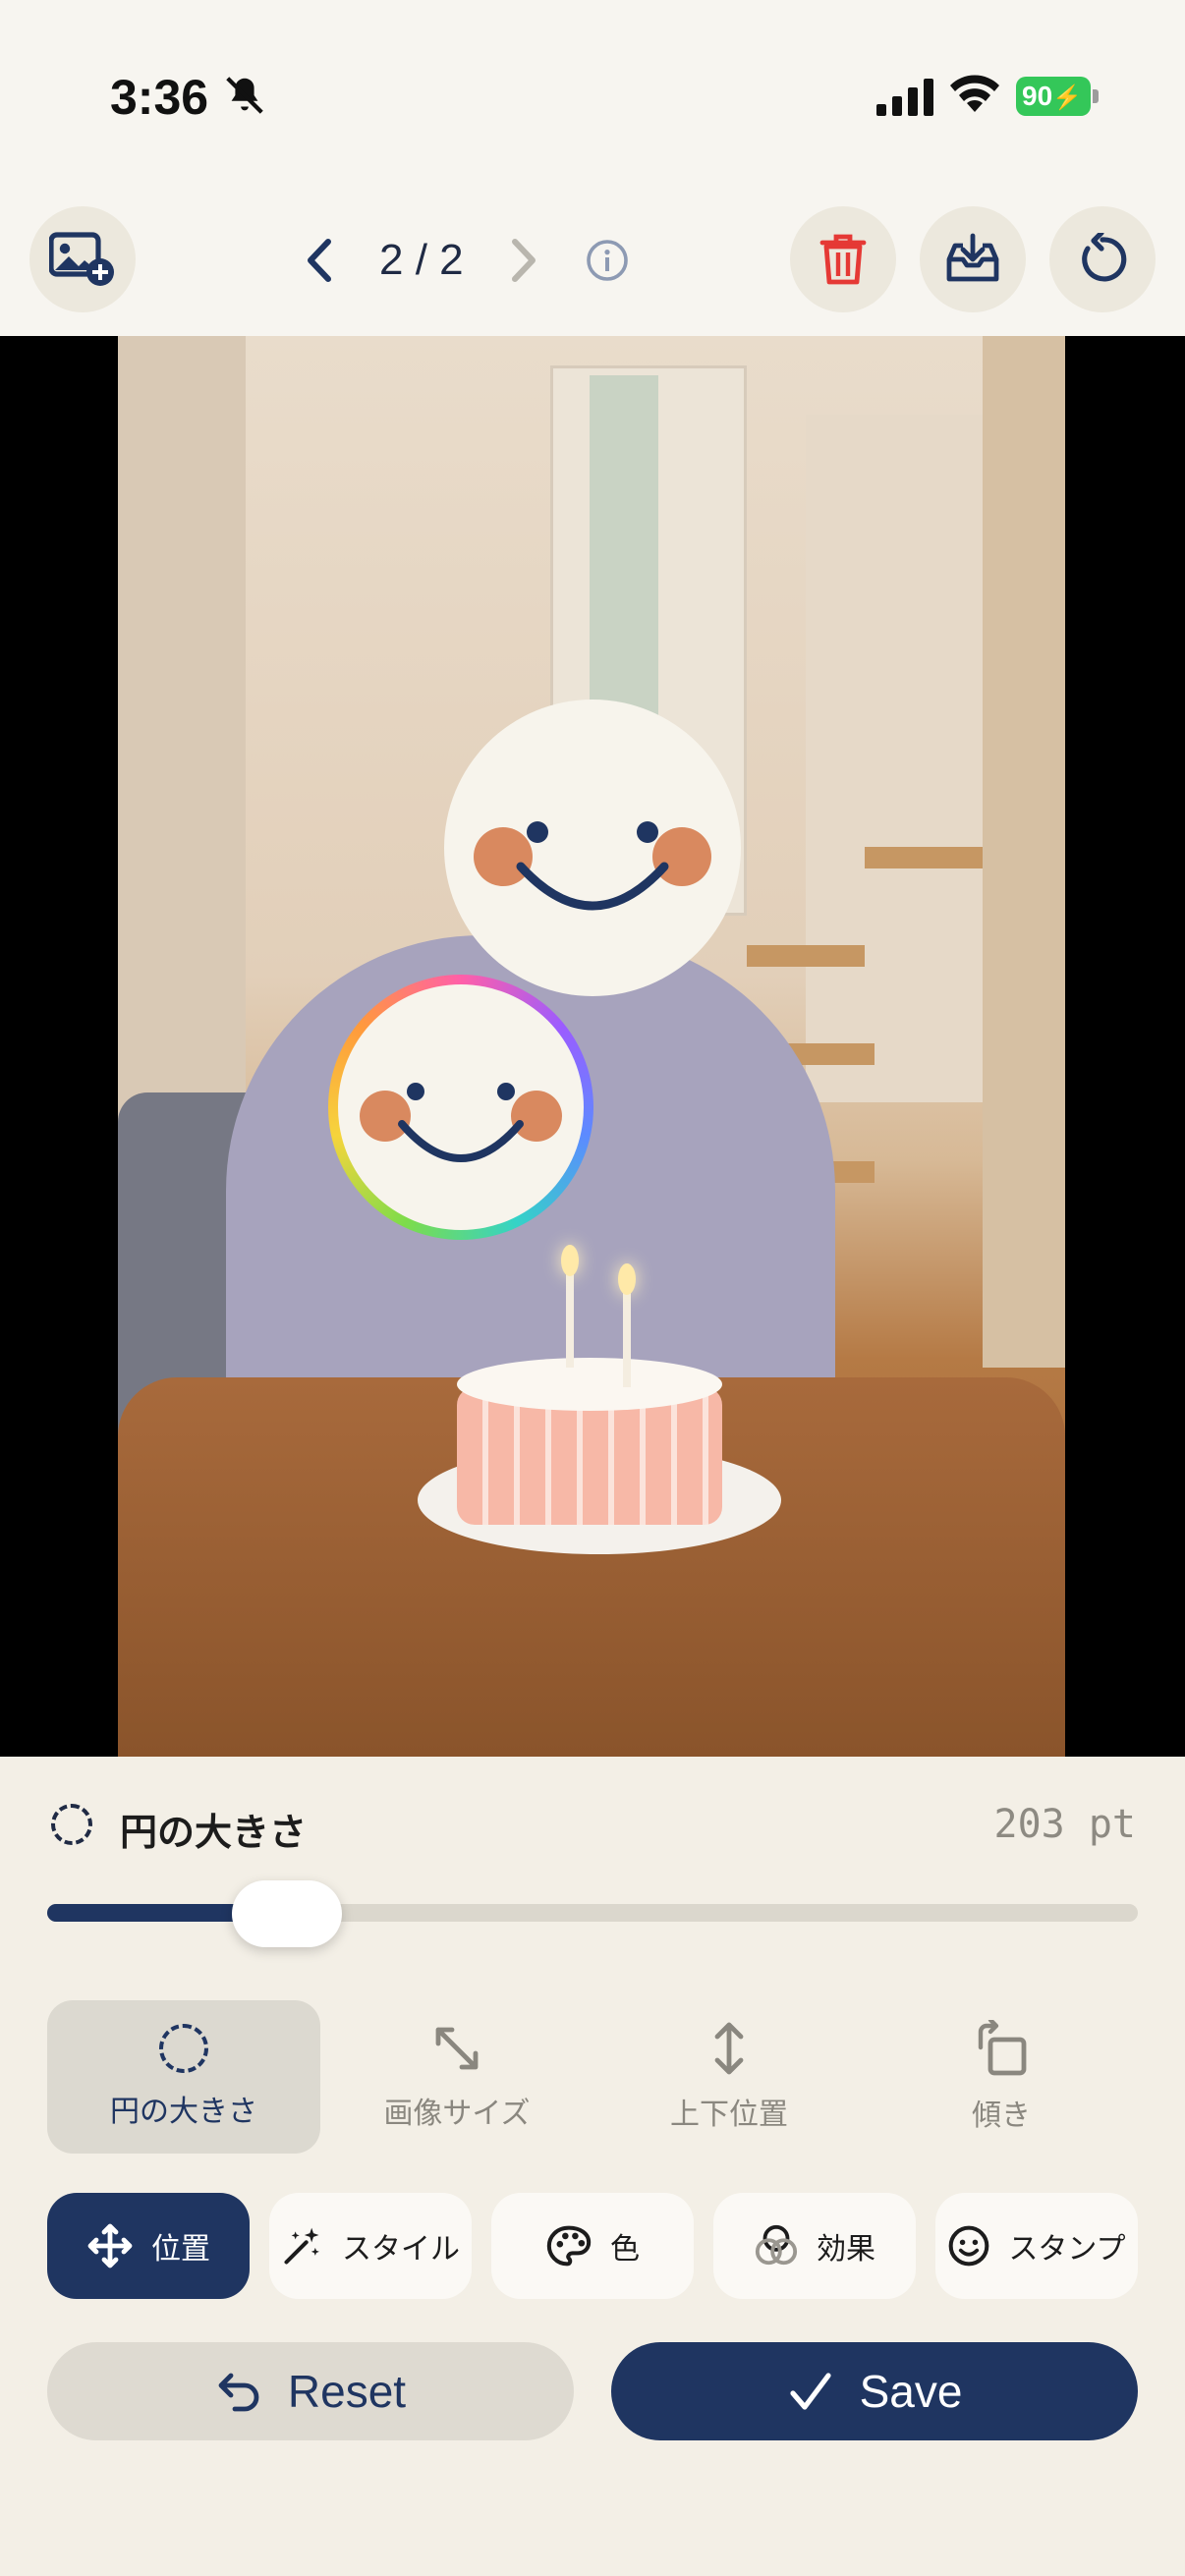 The height and width of the screenshot is (2576, 1185). I want to click on status-bar: 3:36 90⚡, so click(592, 98).